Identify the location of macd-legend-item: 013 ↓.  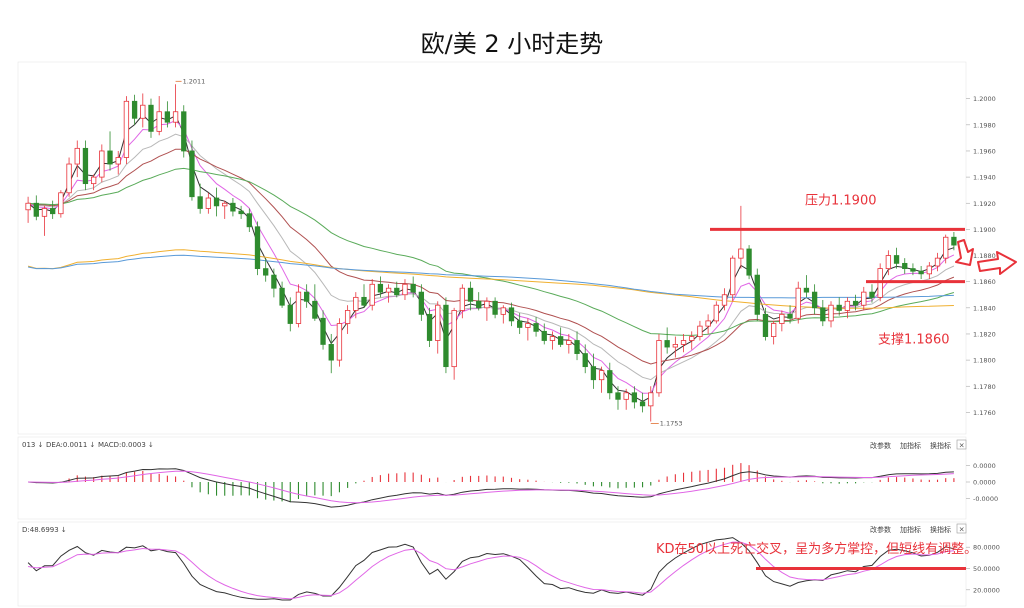
(32, 445).